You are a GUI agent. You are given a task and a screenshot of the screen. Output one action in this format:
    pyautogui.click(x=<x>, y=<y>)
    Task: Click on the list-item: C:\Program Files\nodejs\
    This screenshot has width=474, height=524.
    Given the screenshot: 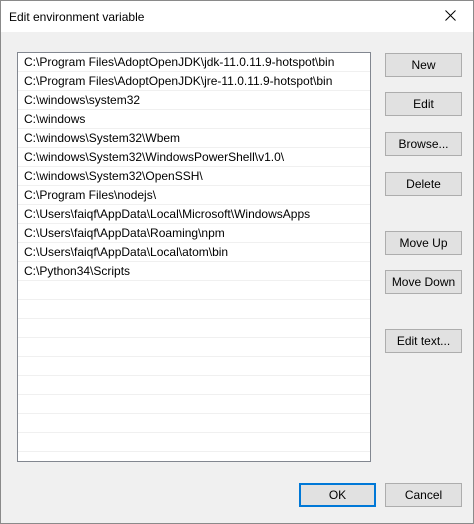 What is the action you would take?
    pyautogui.click(x=194, y=195)
    